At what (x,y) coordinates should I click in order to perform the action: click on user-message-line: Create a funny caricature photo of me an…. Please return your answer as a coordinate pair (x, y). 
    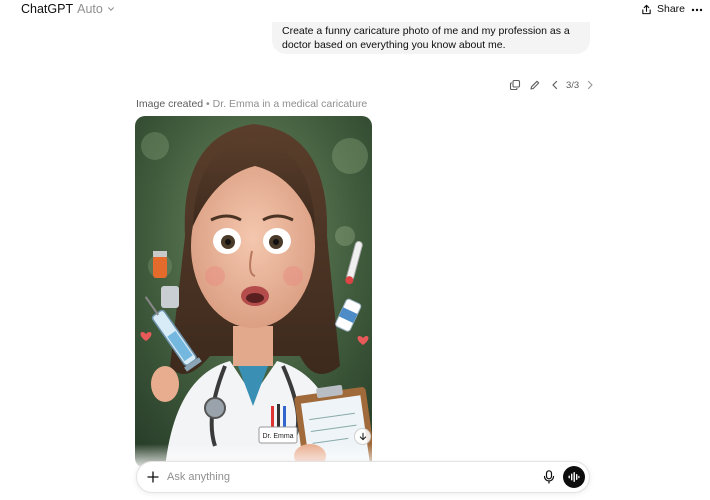
    Looking at the image, I should click on (426, 31).